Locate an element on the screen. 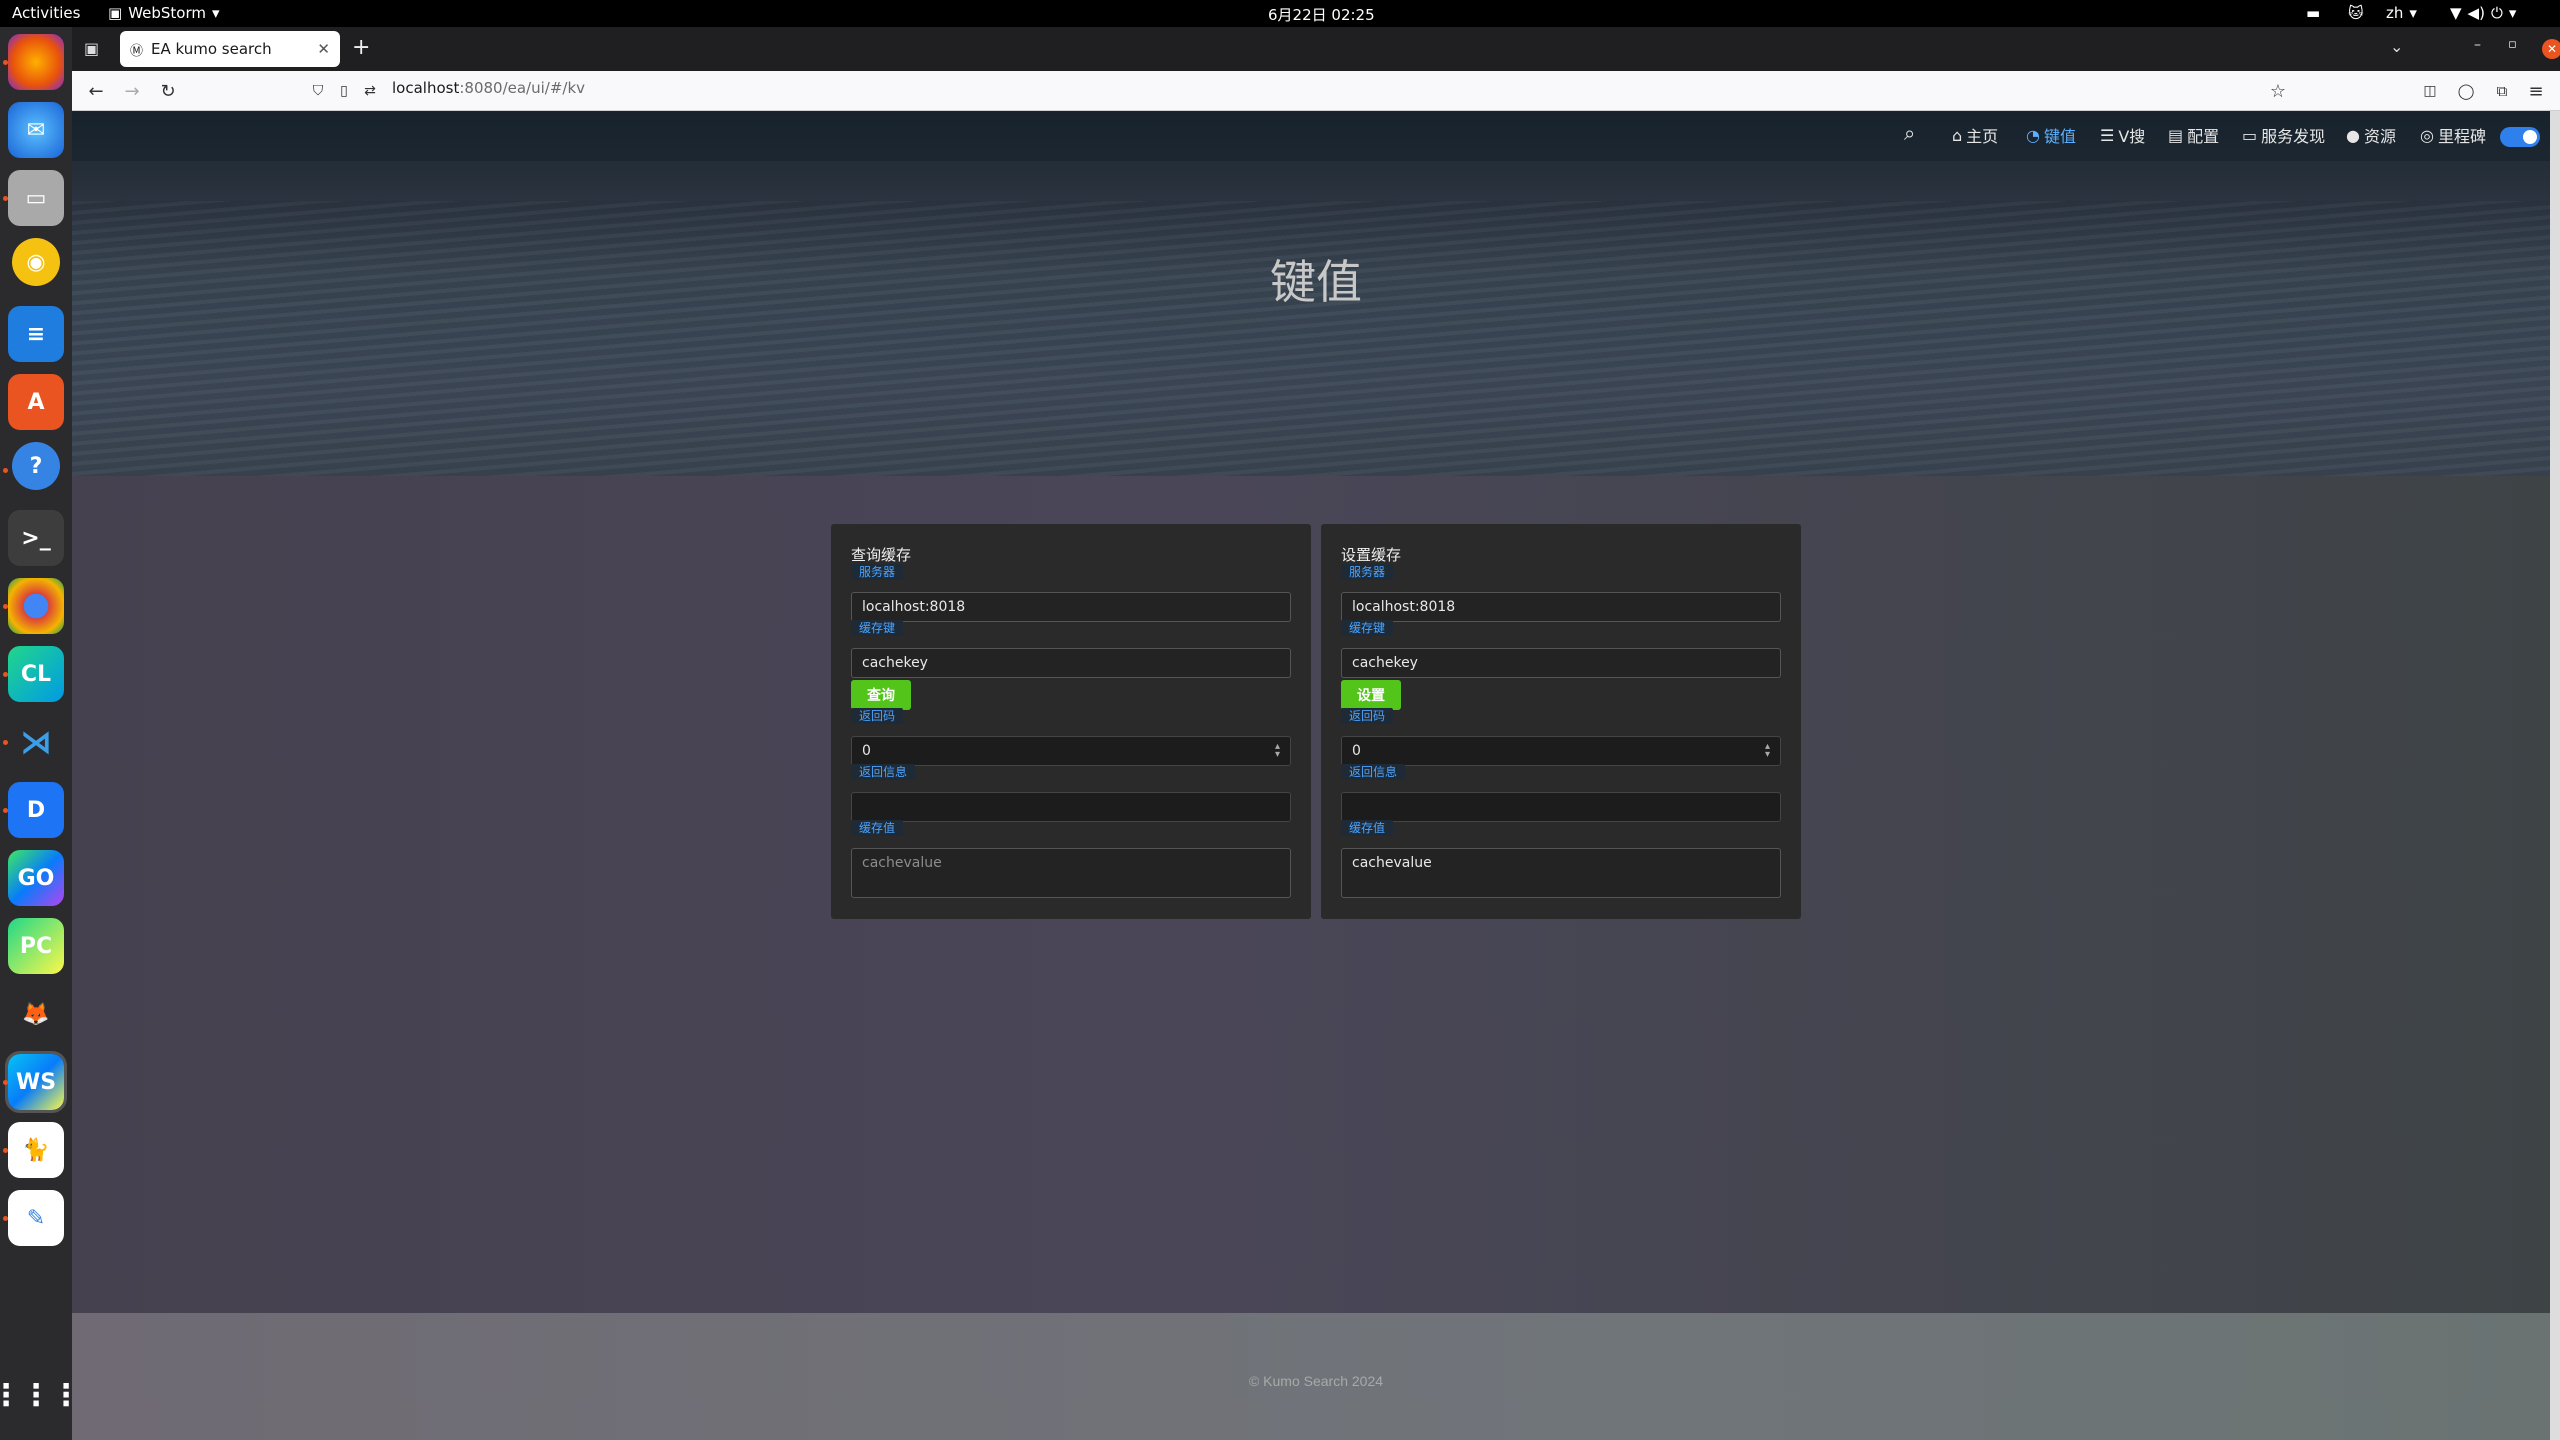 The height and width of the screenshot is (1440, 2560). key-label: 缓存键 is located at coordinates (877, 628).